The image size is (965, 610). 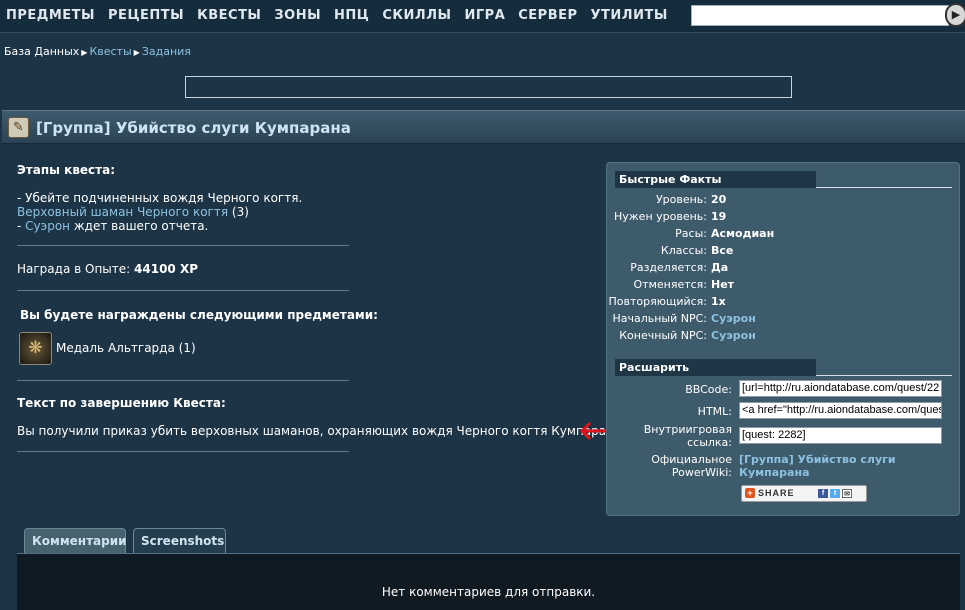 What do you see at coordinates (146, 15) in the screenshot?
I see `nav-item-recipes: РЕЦЕПТЫ` at bounding box center [146, 15].